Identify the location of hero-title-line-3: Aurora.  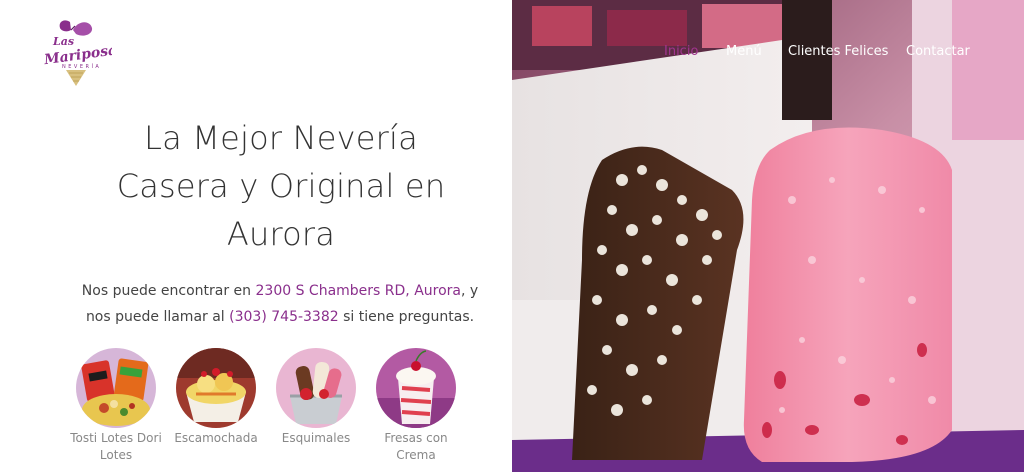
(281, 234).